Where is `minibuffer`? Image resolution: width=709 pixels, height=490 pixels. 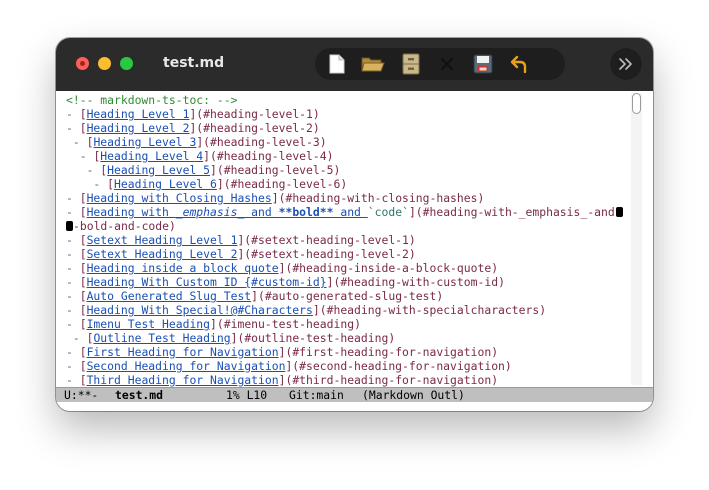
minibuffer is located at coordinates (354, 406).